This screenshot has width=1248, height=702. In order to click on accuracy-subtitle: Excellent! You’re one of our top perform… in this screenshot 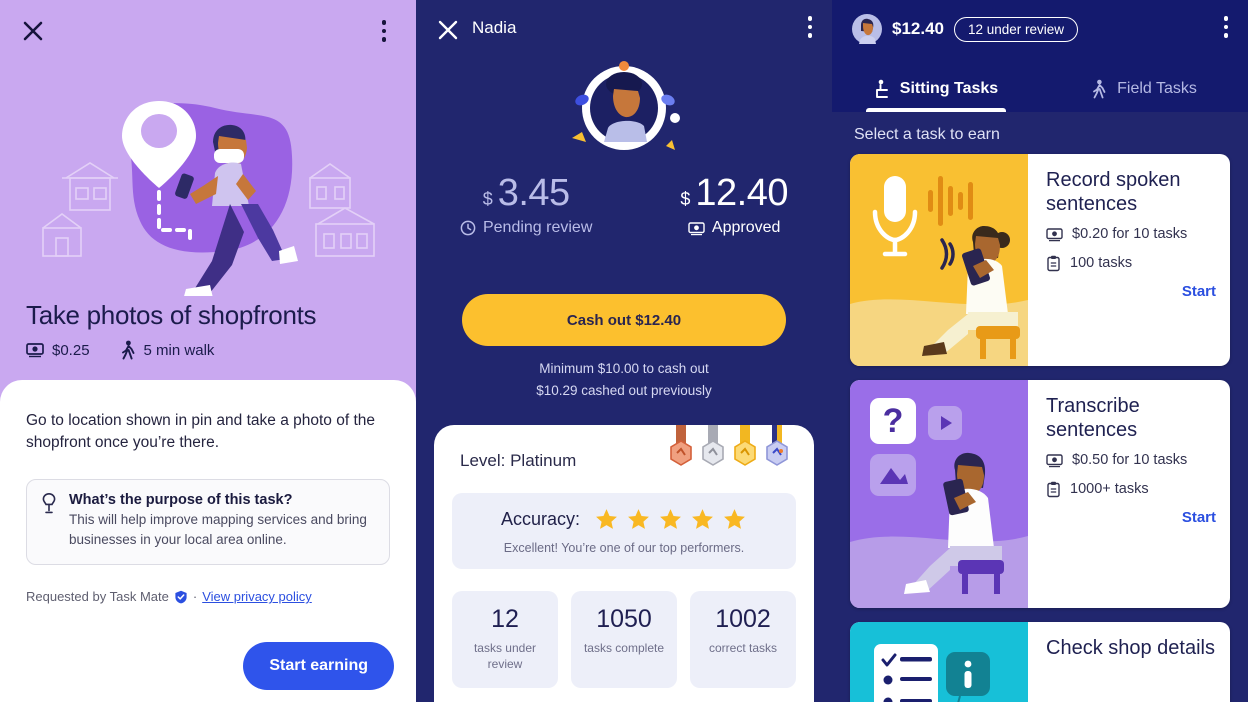, I will do `click(624, 548)`.